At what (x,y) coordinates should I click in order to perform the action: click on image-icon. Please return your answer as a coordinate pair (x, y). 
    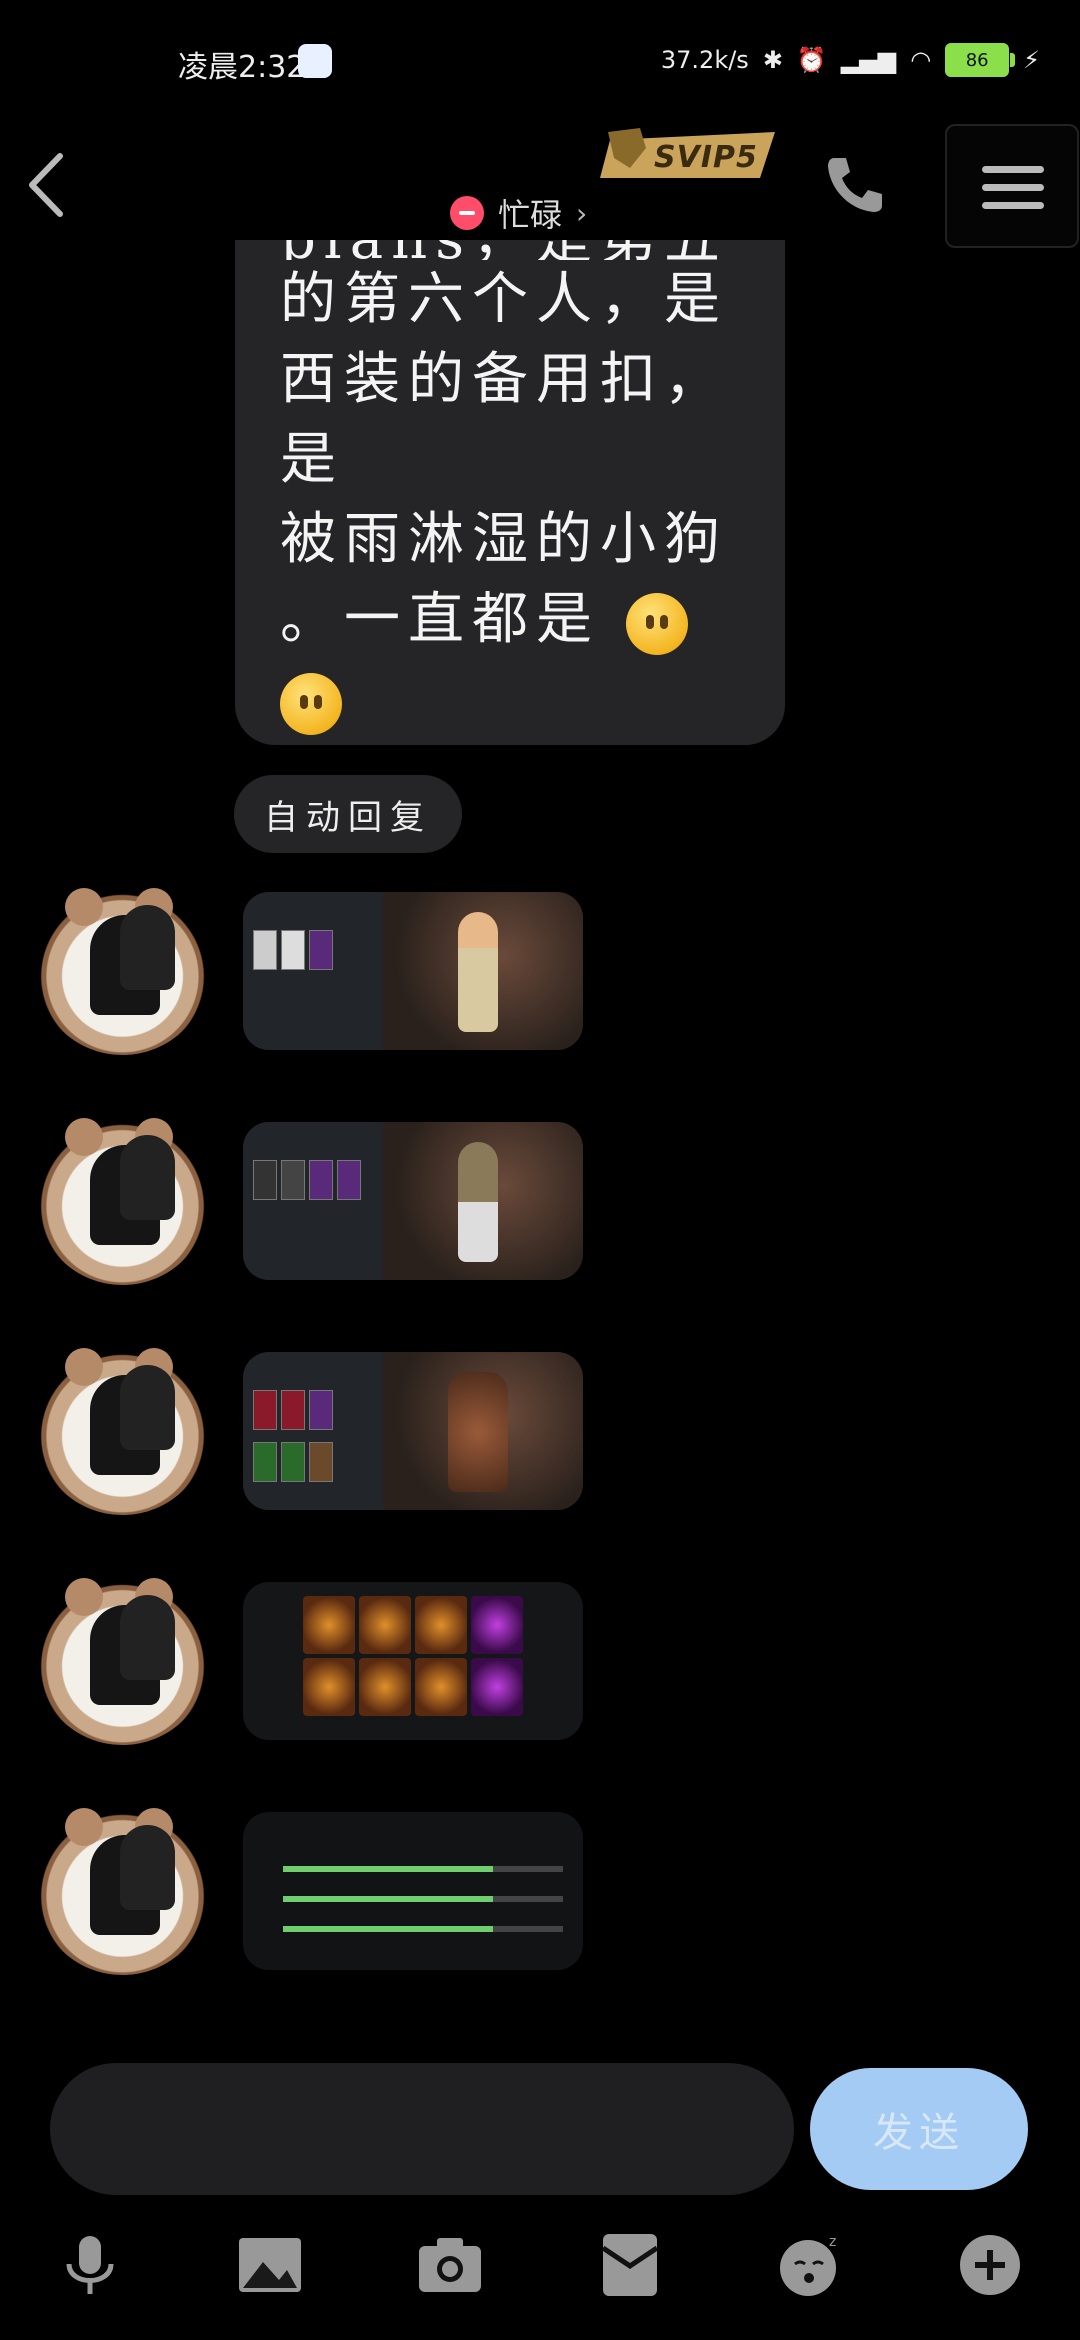
    Looking at the image, I should click on (270, 2265).